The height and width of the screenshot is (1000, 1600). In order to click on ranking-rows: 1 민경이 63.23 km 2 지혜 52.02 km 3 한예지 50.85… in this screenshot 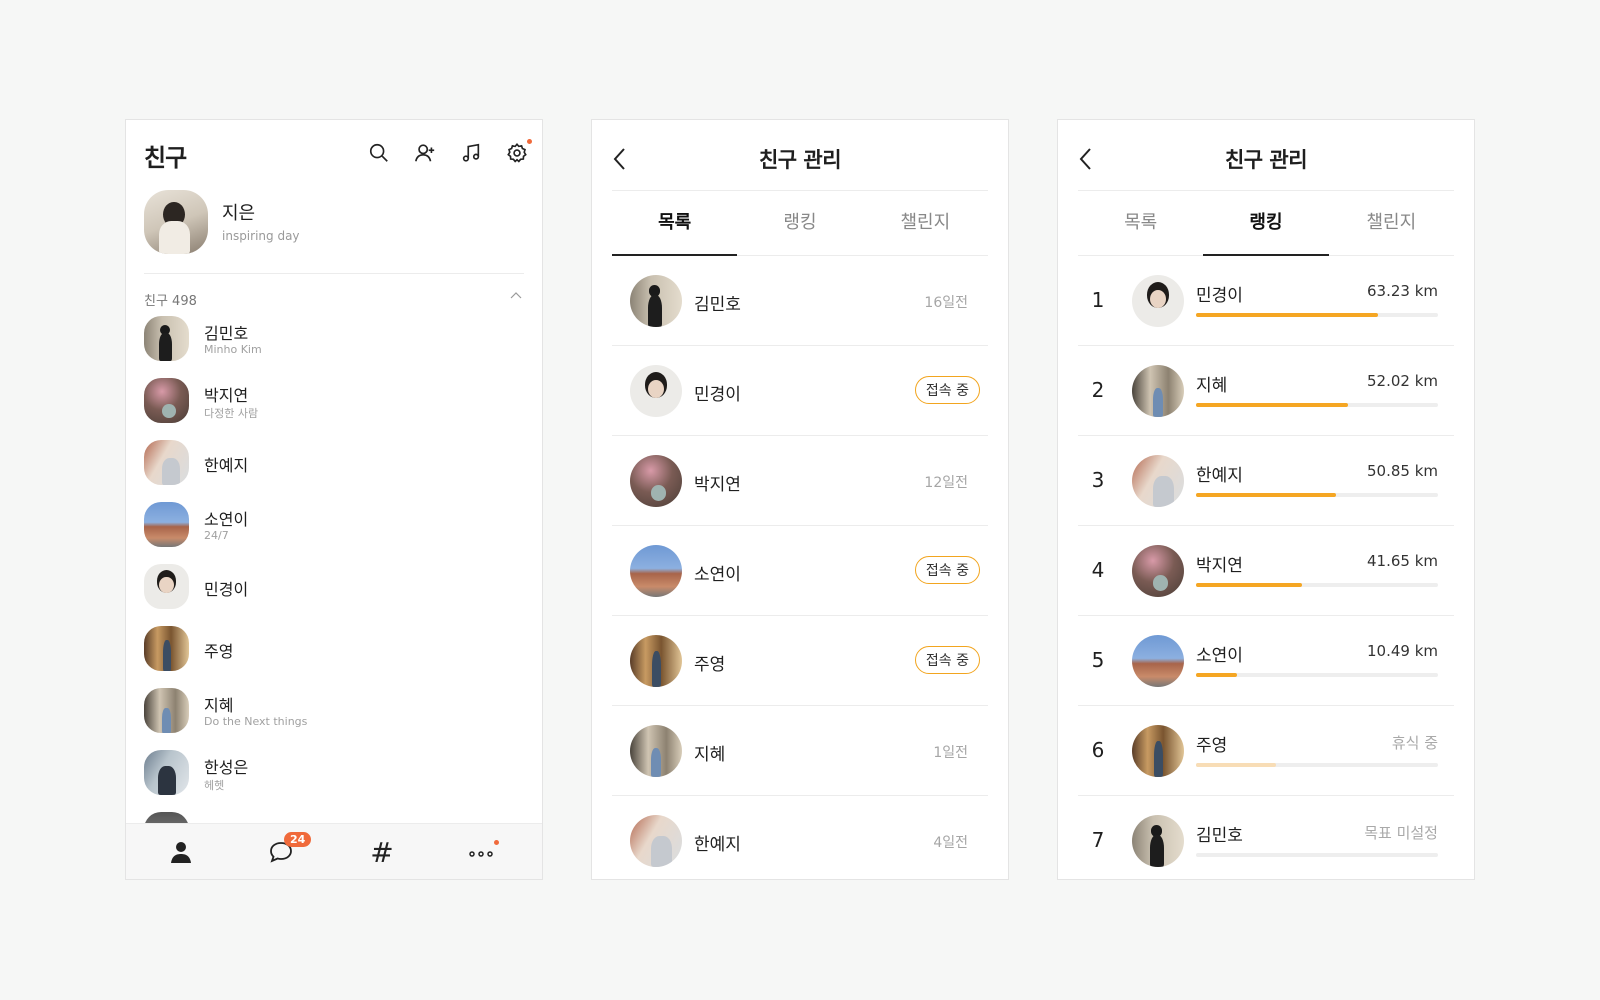, I will do `click(1266, 567)`.